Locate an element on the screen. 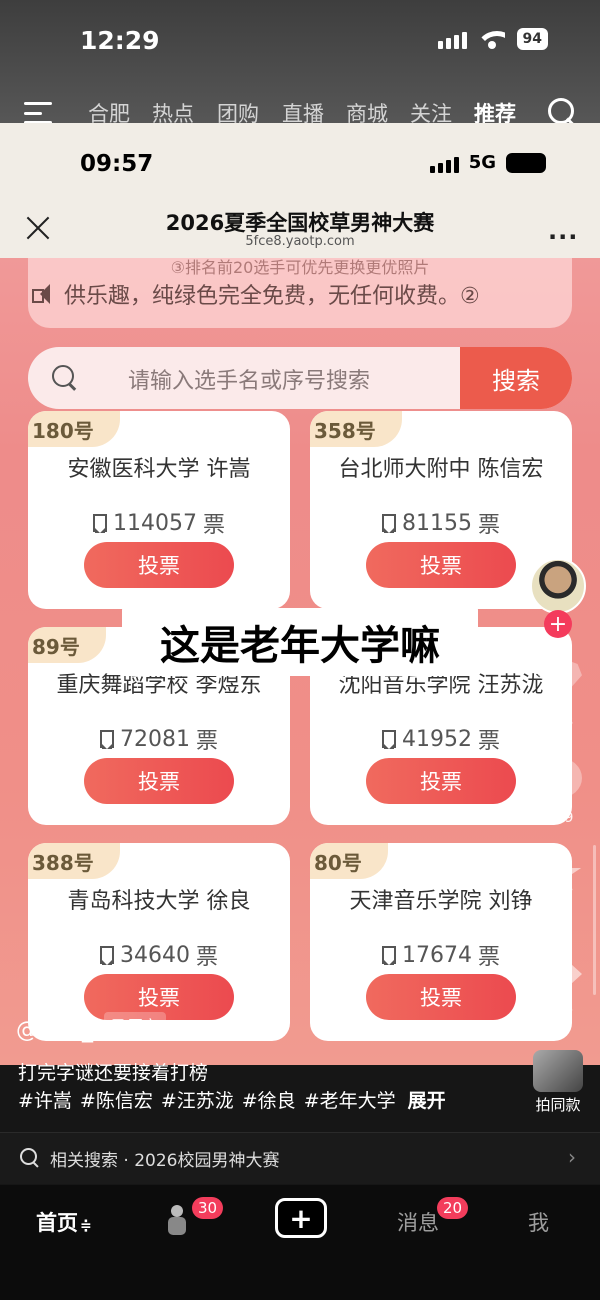 The width and height of the screenshot is (600, 1300). vote-count: 81155 票 is located at coordinates (441, 523).